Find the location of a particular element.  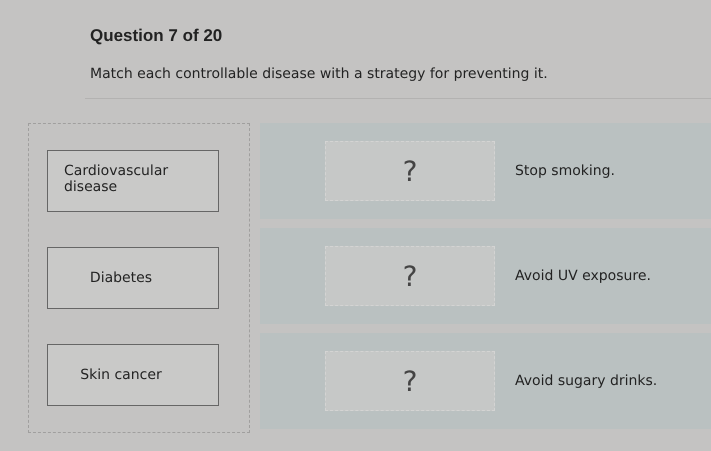

strategy-label: Stop smoking. is located at coordinates (565, 171).